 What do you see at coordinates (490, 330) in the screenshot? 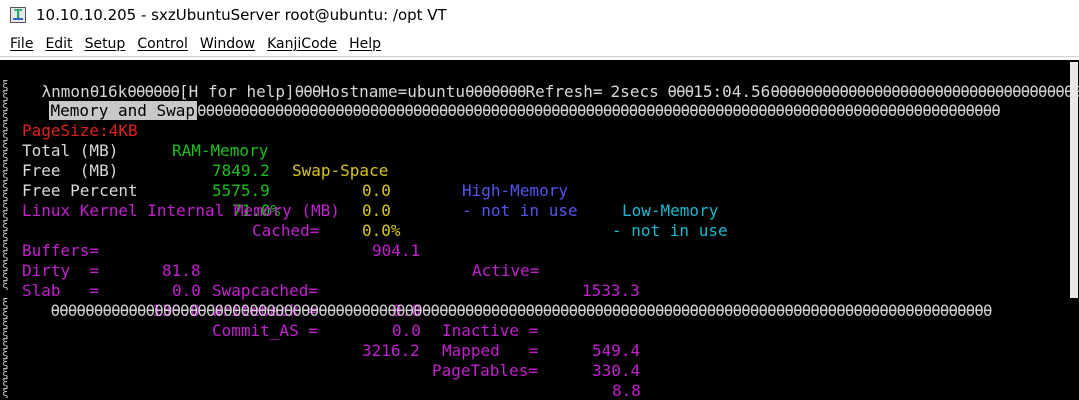
I see `inactive-label: Inactive =` at bounding box center [490, 330].